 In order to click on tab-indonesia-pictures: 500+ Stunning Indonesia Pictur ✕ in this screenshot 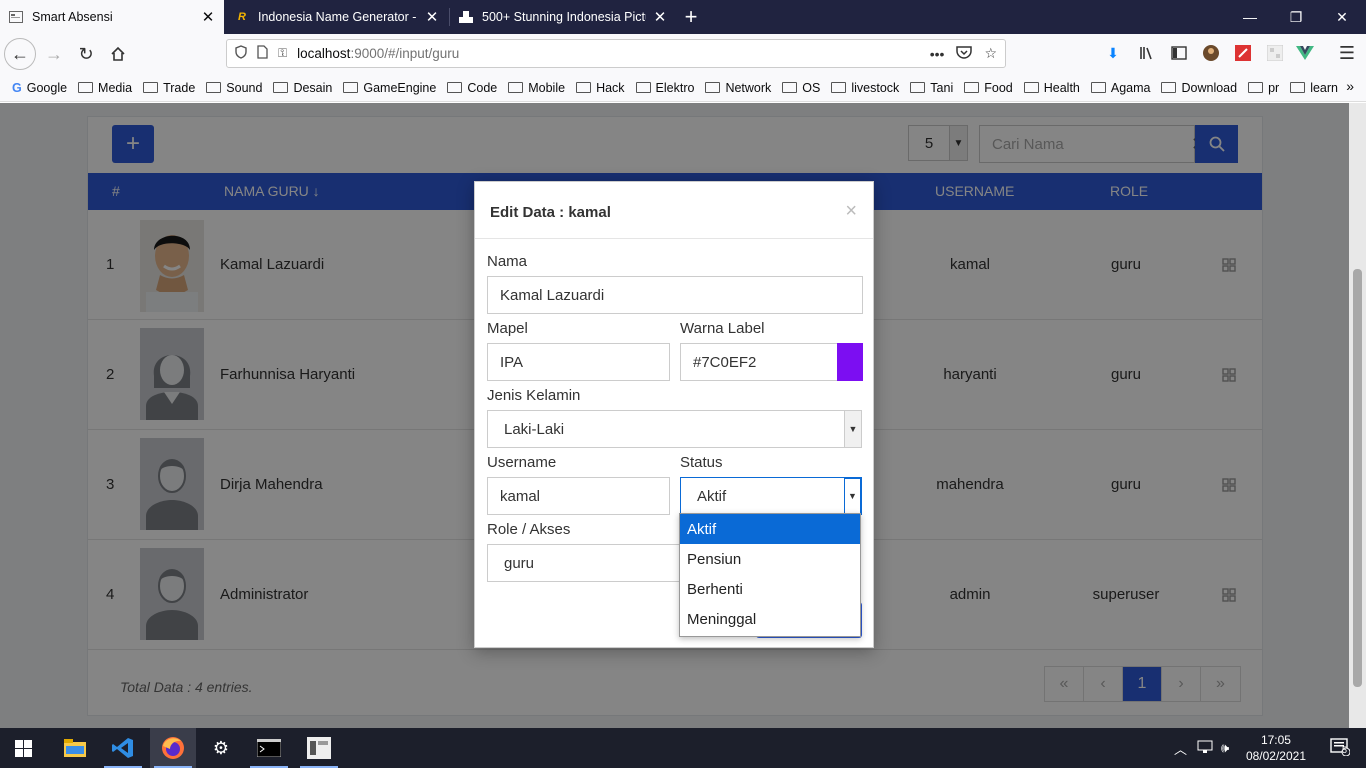, I will do `click(563, 17)`.